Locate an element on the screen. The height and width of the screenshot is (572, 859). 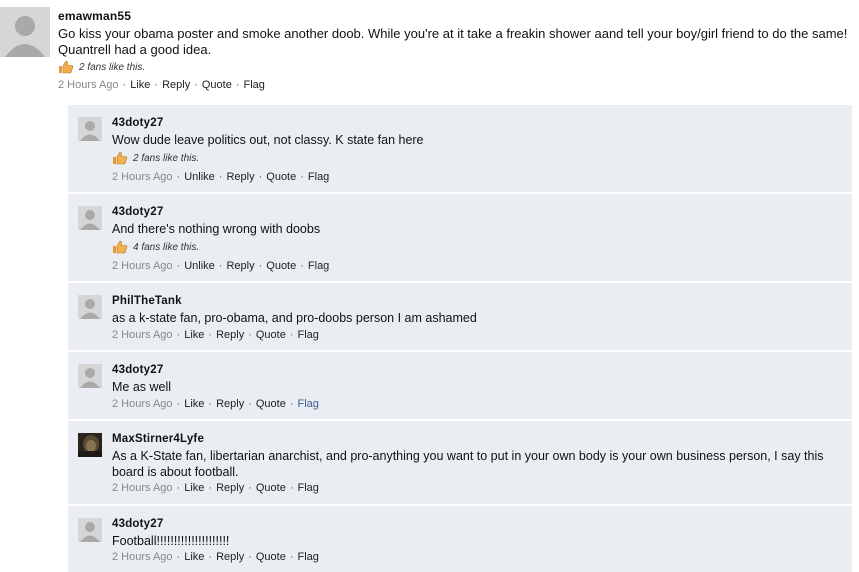
fans-count: 4 fans like this. is located at coordinates (155, 247).